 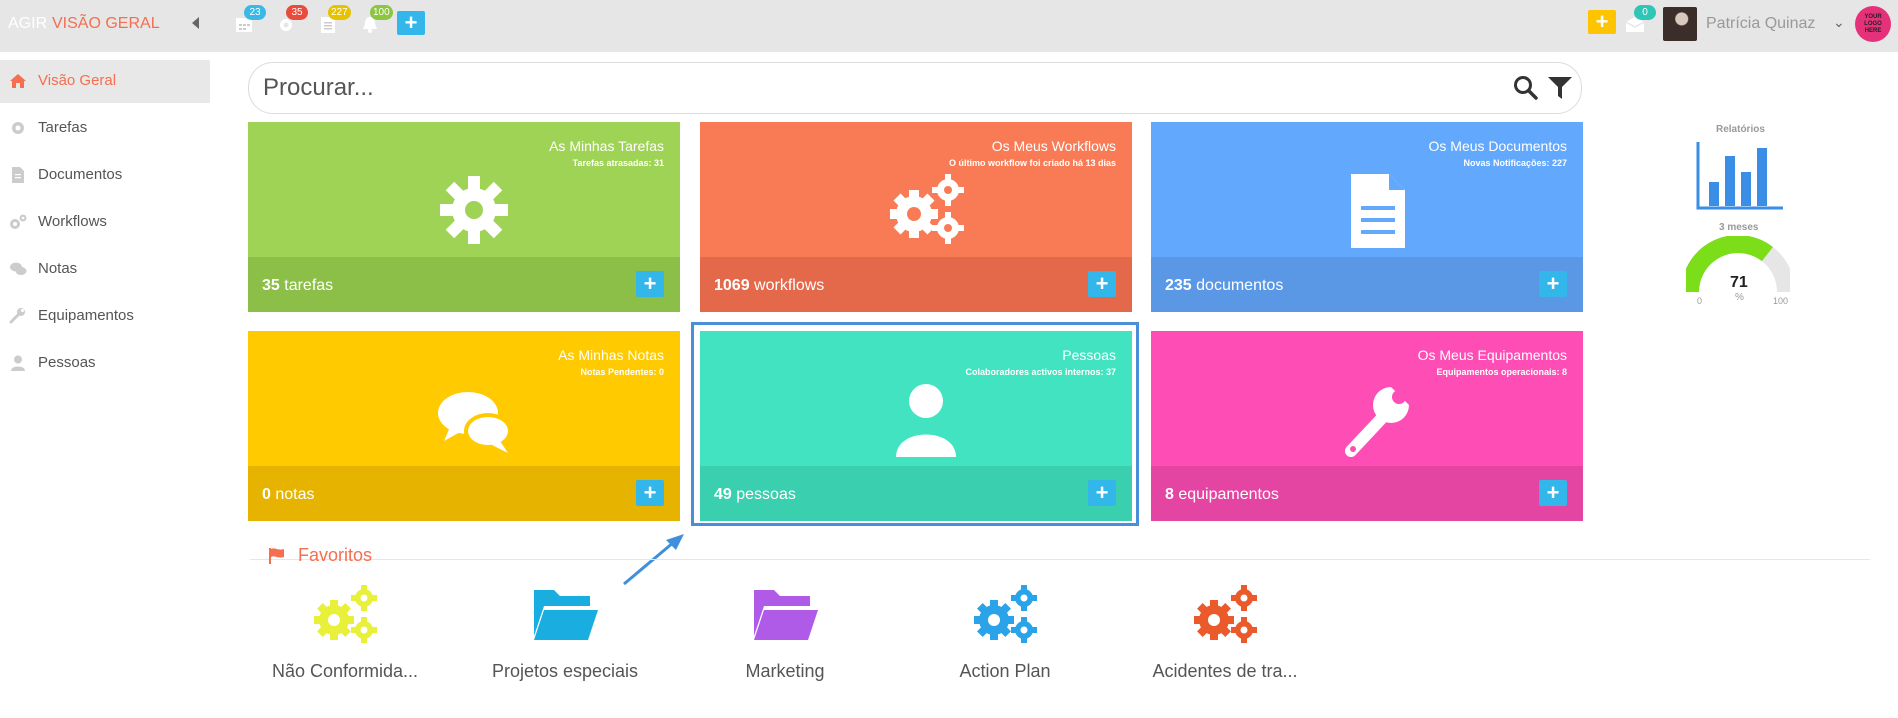 What do you see at coordinates (622, 372) in the screenshot?
I see `tile-subtitle: Notas Pendentes: 0` at bounding box center [622, 372].